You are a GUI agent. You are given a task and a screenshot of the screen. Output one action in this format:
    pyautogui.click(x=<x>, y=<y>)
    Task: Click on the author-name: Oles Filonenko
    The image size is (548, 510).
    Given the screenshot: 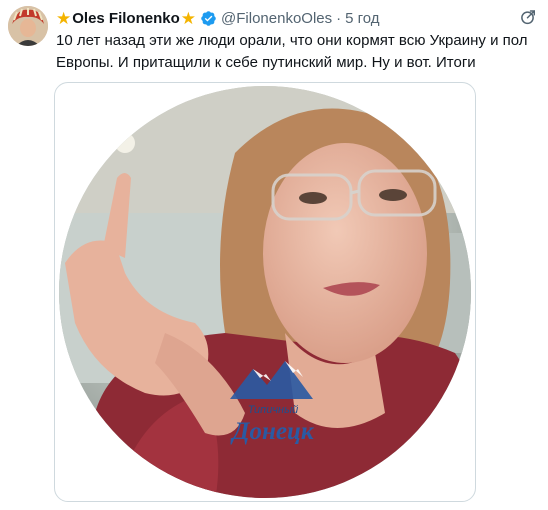 What is the action you would take?
    pyautogui.click(x=126, y=18)
    